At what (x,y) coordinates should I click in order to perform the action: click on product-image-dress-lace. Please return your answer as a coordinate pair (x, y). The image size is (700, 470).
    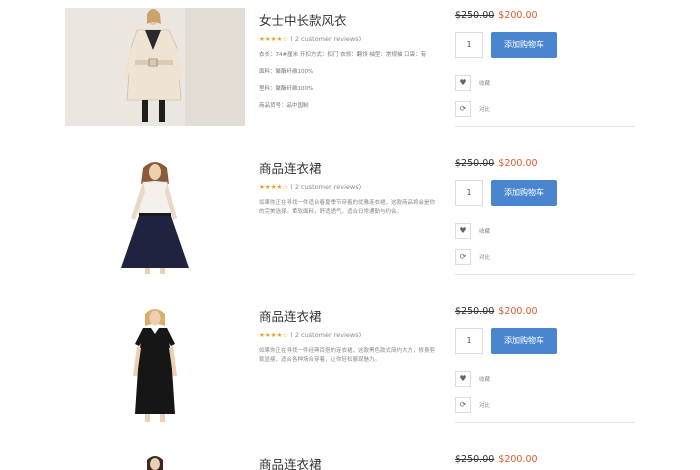
    Looking at the image, I should click on (155, 215).